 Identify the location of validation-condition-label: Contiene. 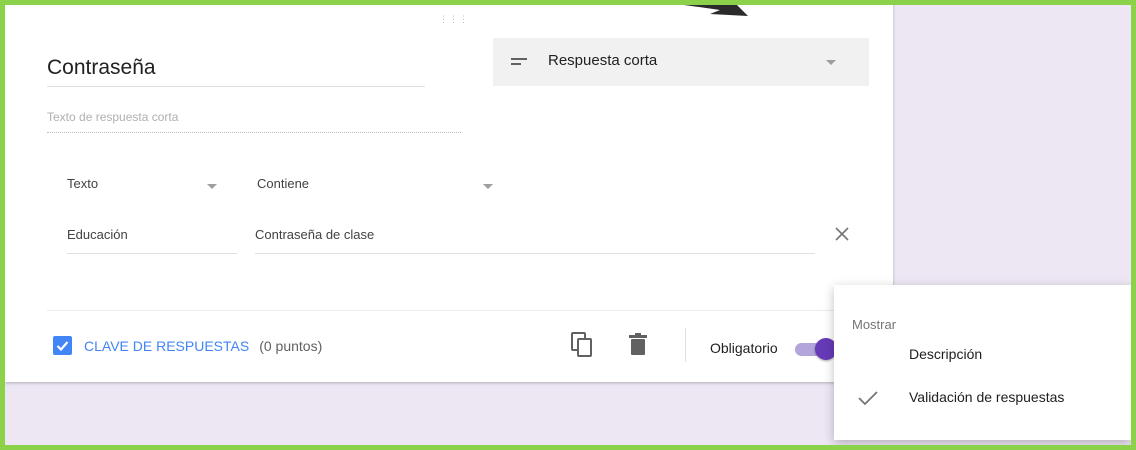
(283, 183).